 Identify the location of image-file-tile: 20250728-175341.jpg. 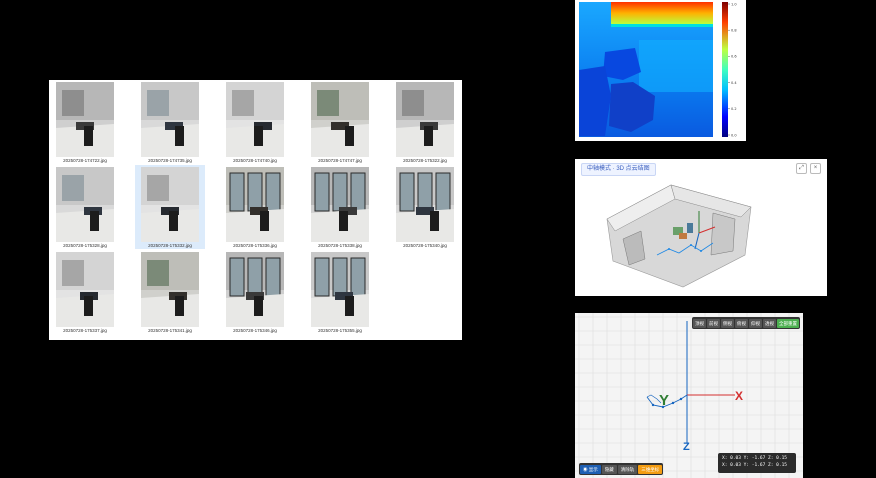
(170, 292).